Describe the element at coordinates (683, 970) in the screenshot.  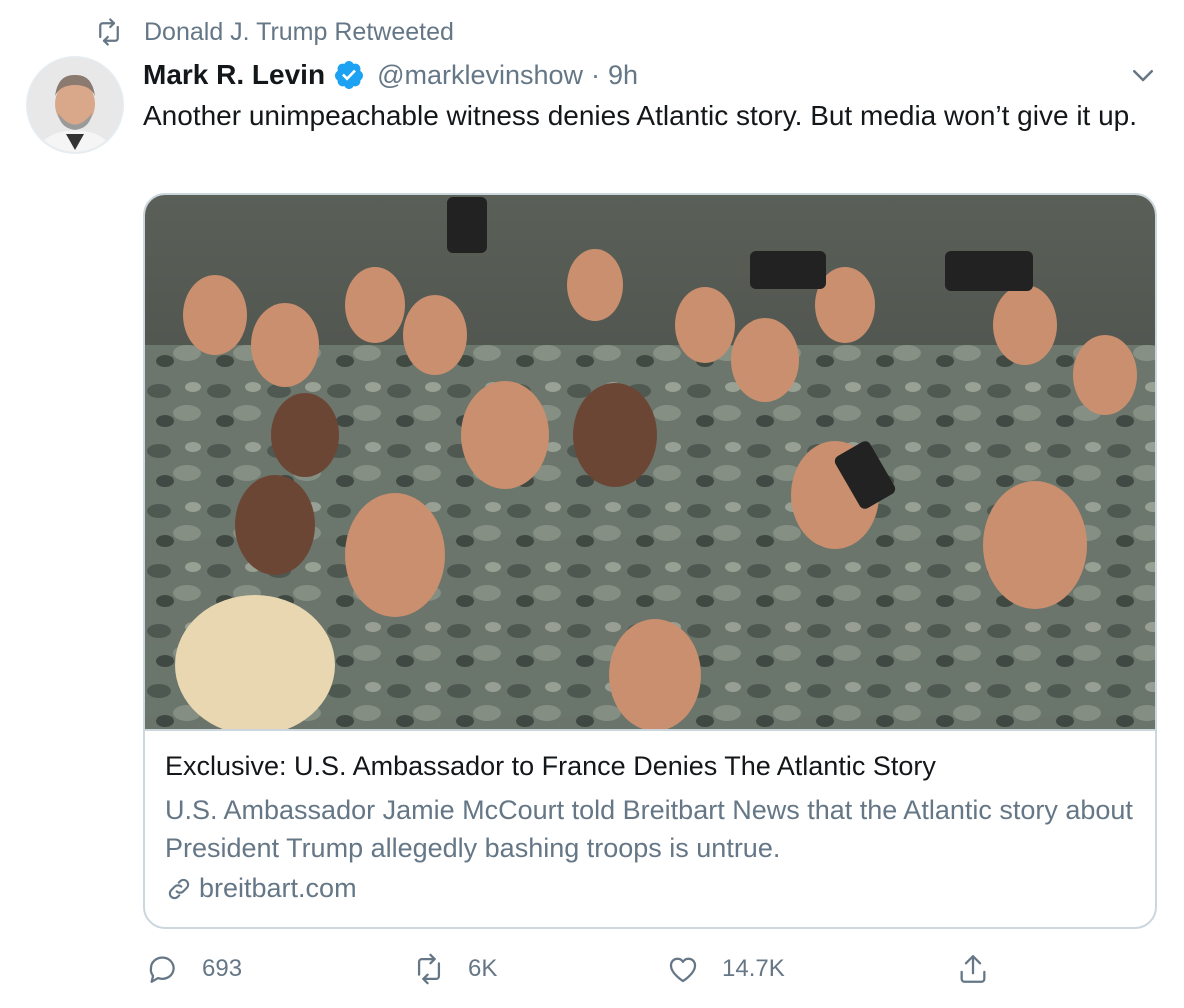
I see `heart-icon` at that location.